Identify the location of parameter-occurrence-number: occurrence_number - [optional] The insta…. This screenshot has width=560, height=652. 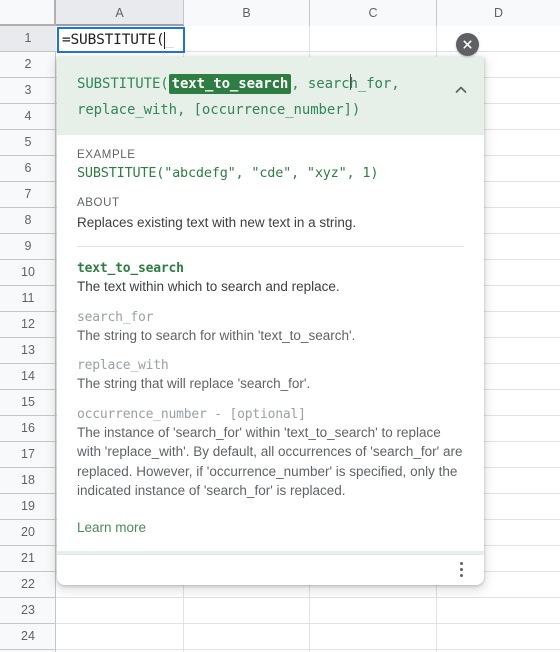
(270, 454).